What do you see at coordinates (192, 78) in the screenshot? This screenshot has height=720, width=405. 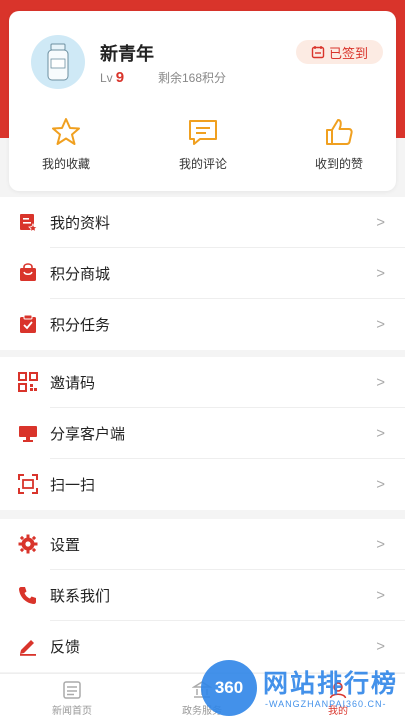 I see `points-remaining: 剩余168积分` at bounding box center [192, 78].